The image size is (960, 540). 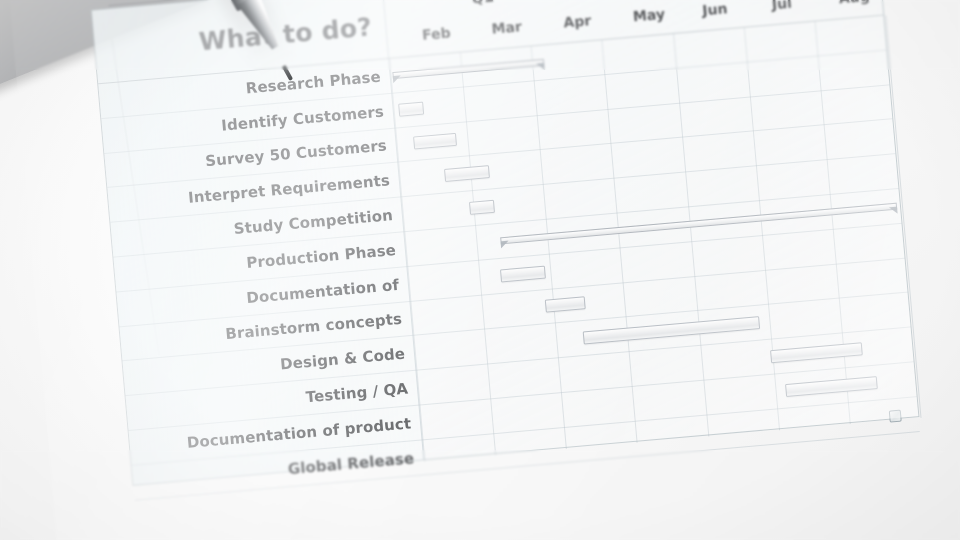 What do you see at coordinates (577, 22) in the screenshot?
I see `month-label-apr: Apr` at bounding box center [577, 22].